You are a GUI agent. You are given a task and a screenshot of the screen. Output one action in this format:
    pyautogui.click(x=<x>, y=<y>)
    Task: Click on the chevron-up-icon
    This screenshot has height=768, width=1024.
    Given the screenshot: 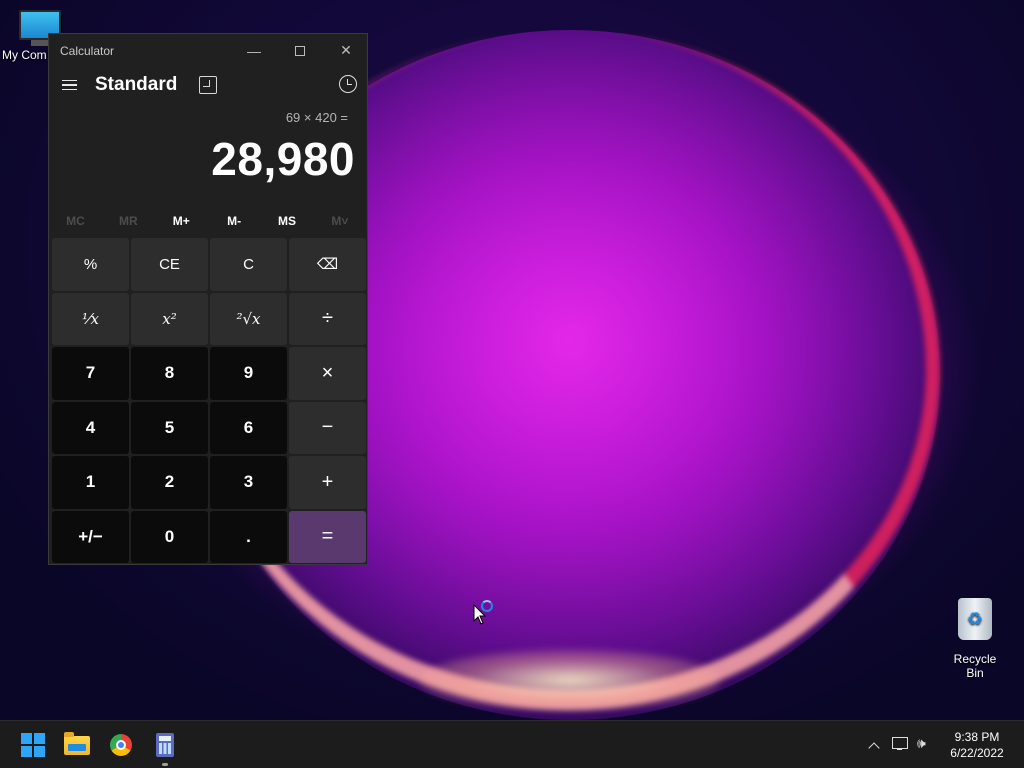 What is the action you would take?
    pyautogui.click(x=874, y=747)
    